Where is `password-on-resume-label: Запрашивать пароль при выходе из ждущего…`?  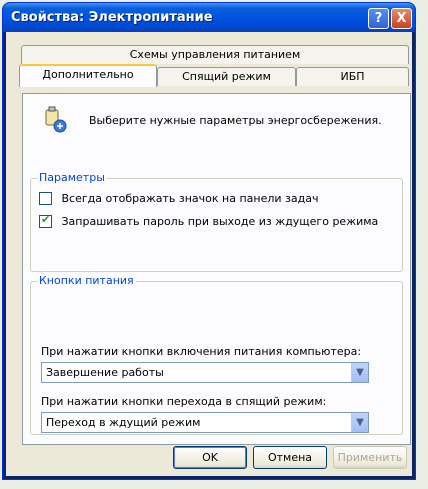
password-on-resume-label: Запрашивать пароль при выходе из ждущего… is located at coordinates (220, 221).